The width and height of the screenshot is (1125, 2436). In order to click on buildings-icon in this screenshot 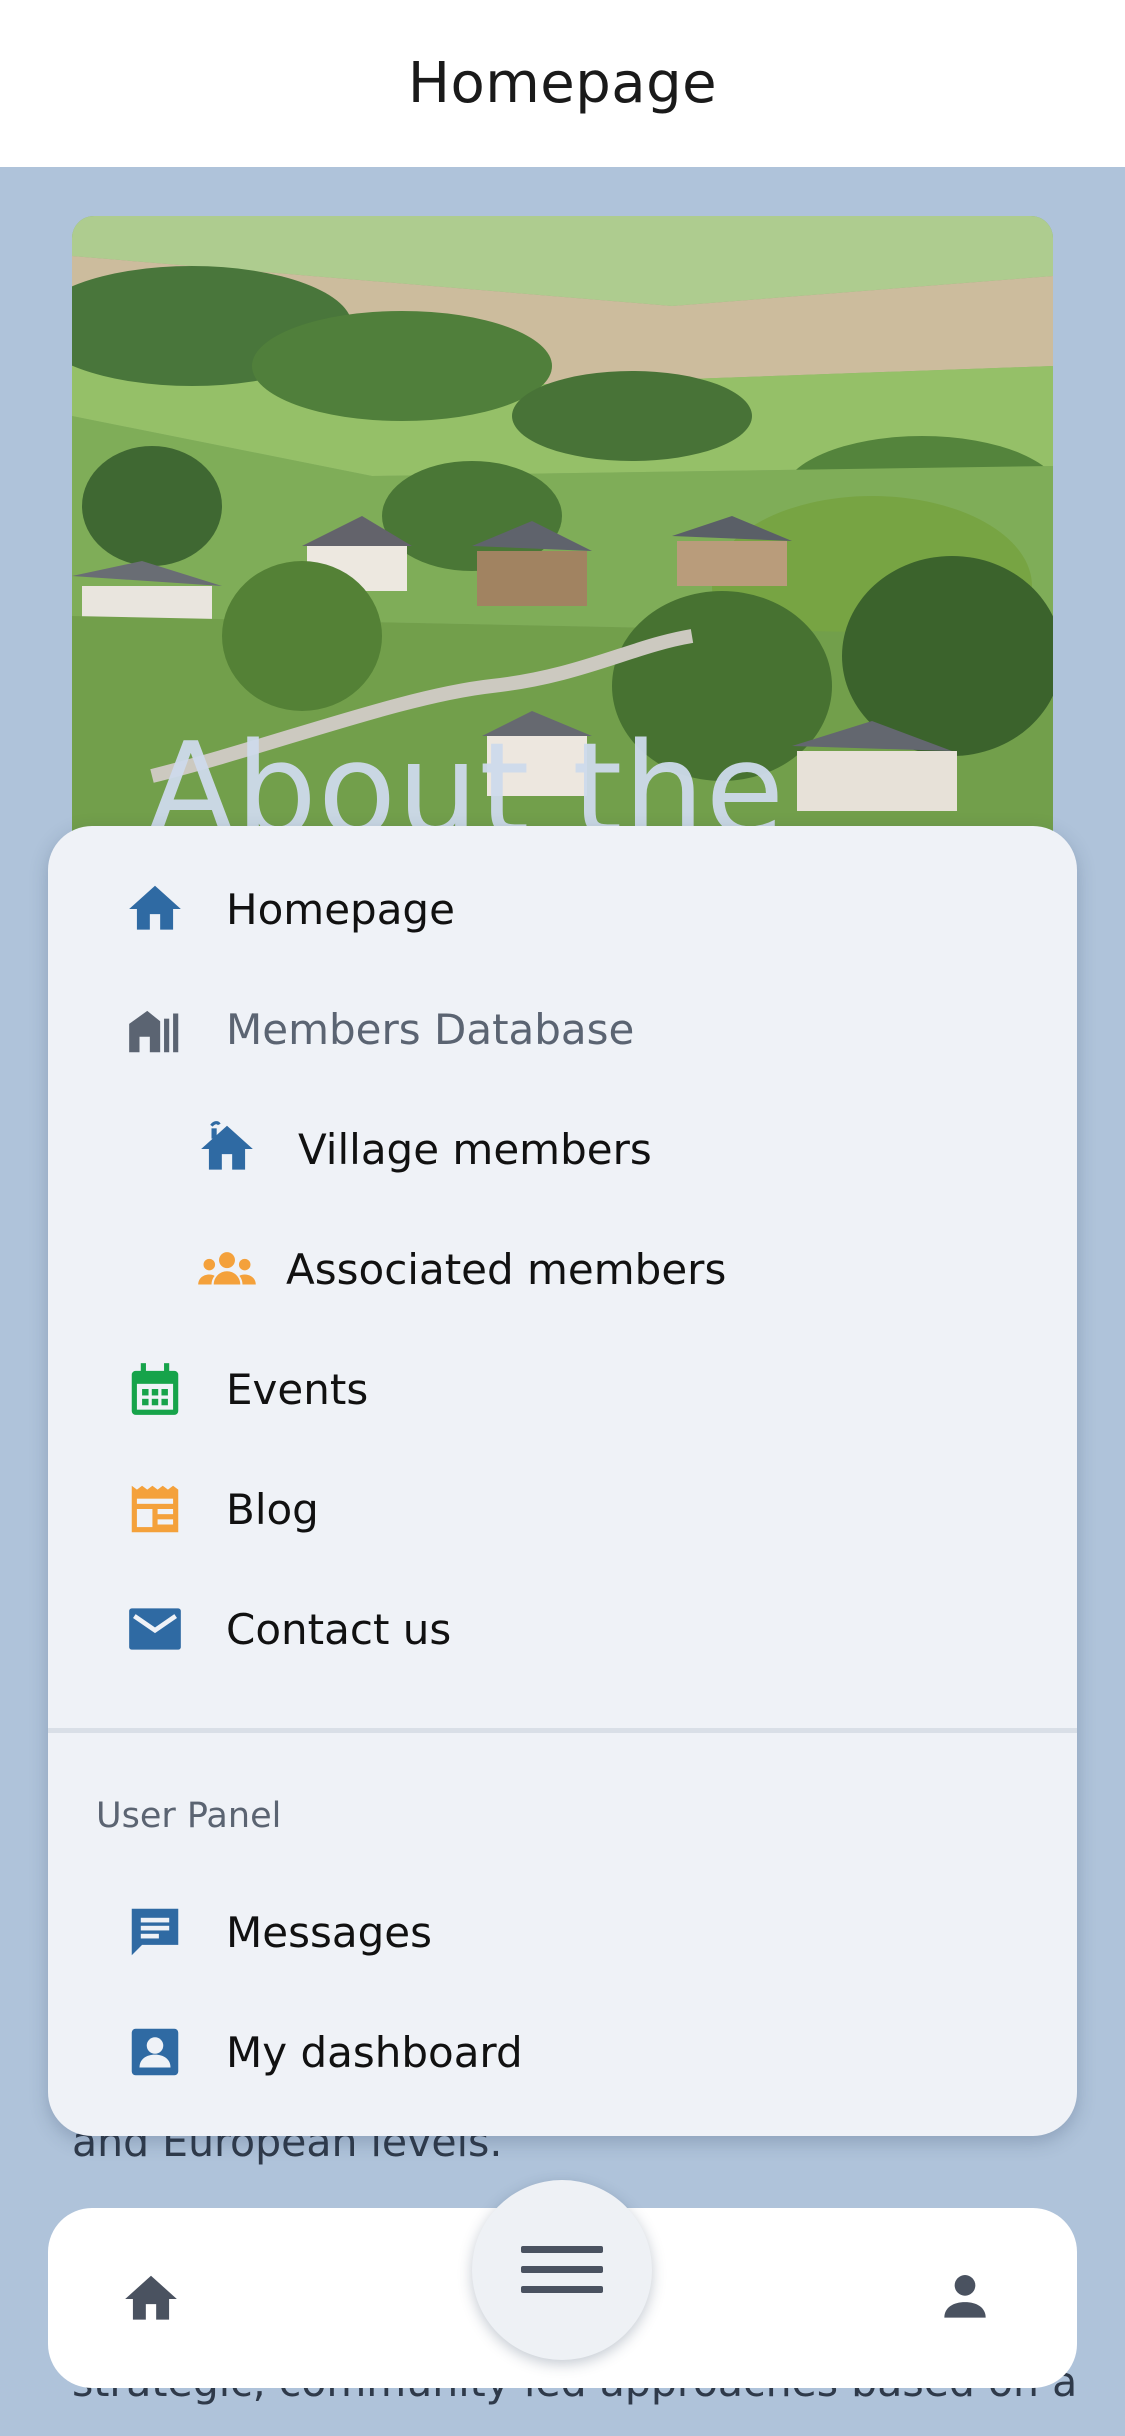, I will do `click(155, 1029)`.